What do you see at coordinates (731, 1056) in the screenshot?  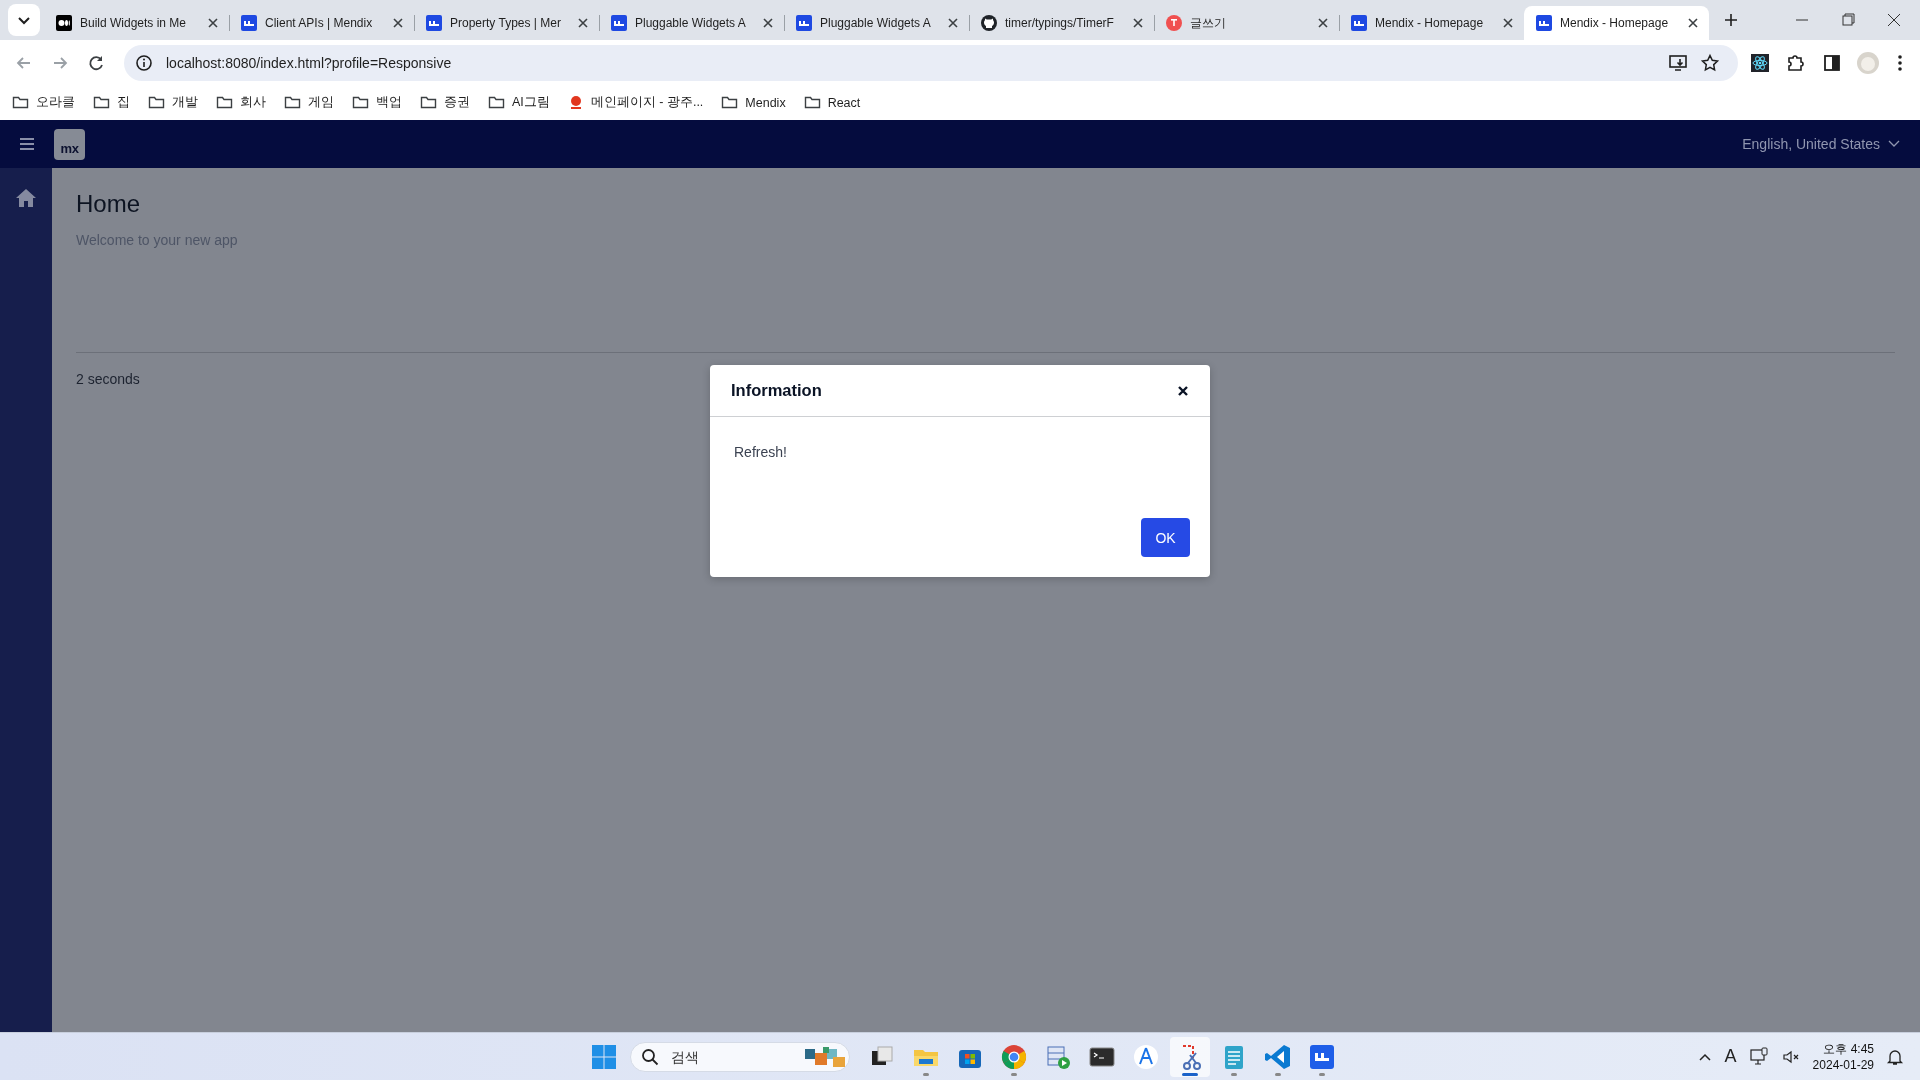 I see `search-input: 검색` at bounding box center [731, 1056].